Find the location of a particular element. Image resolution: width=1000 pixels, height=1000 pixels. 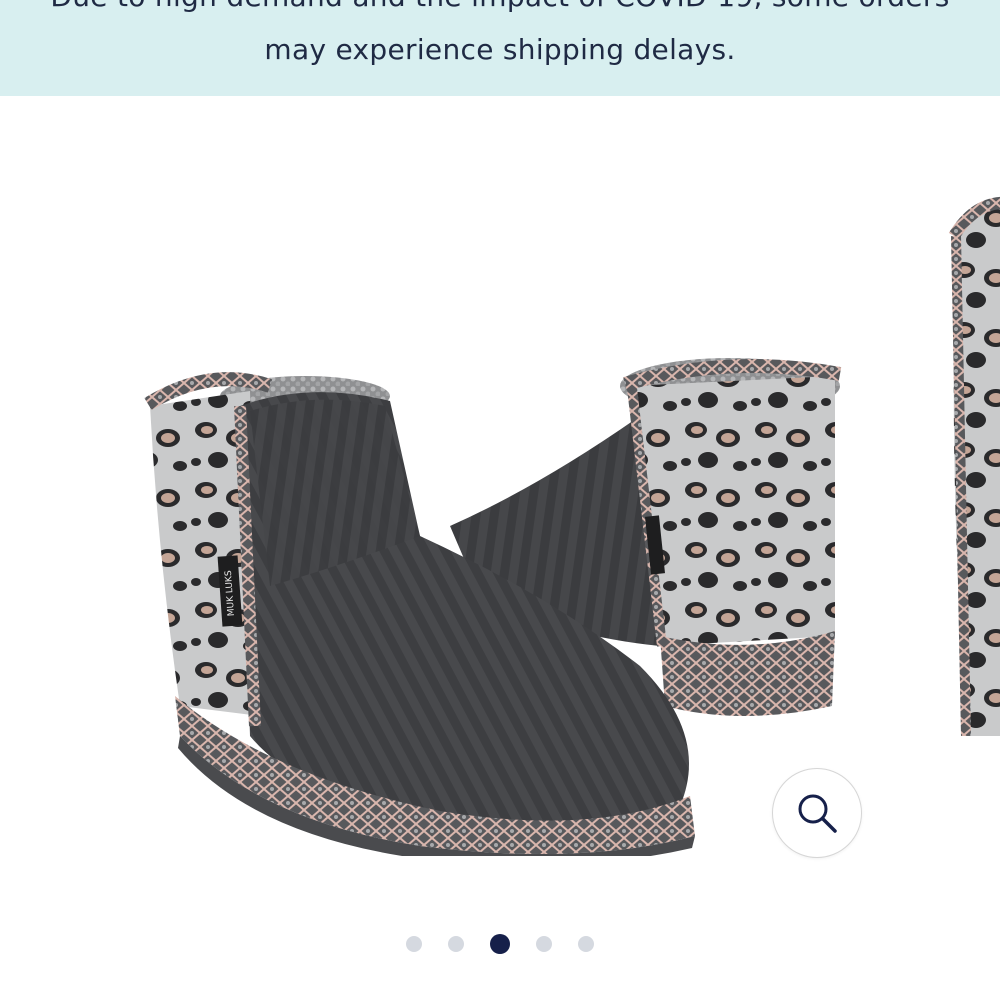

zoom-button is located at coordinates (817, 813).